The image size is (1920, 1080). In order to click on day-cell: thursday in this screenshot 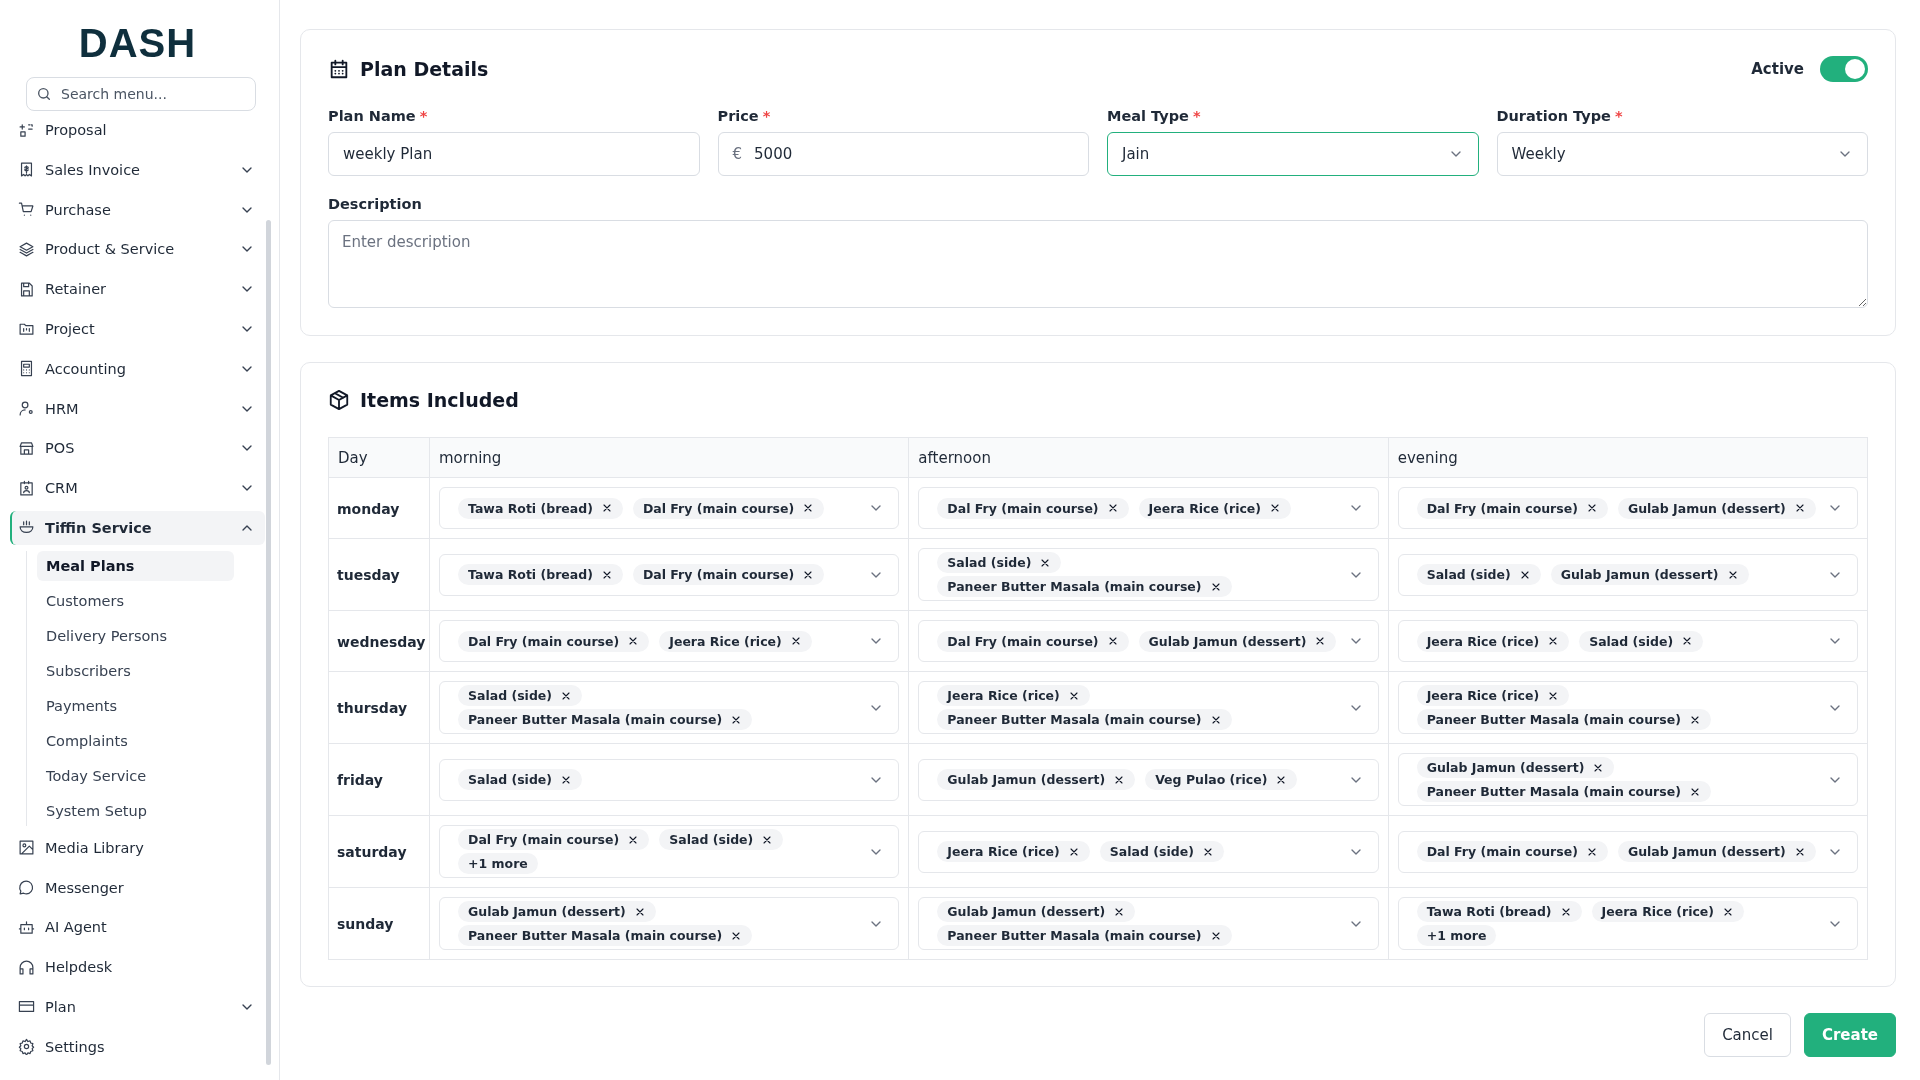, I will do `click(372, 708)`.